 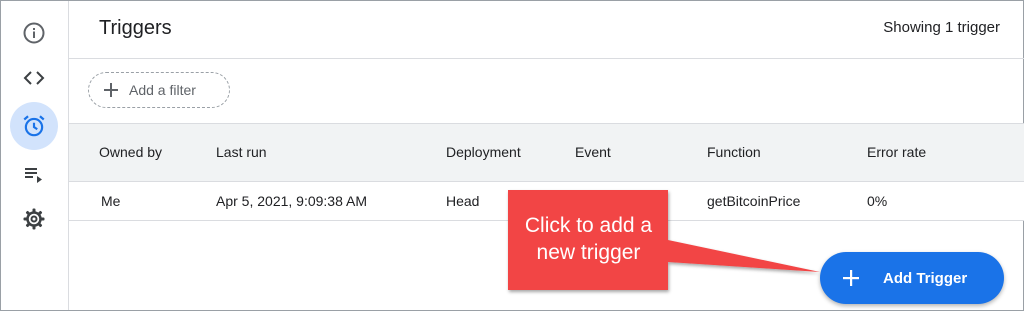 I want to click on cell-error-rate: 0%, so click(x=877, y=201).